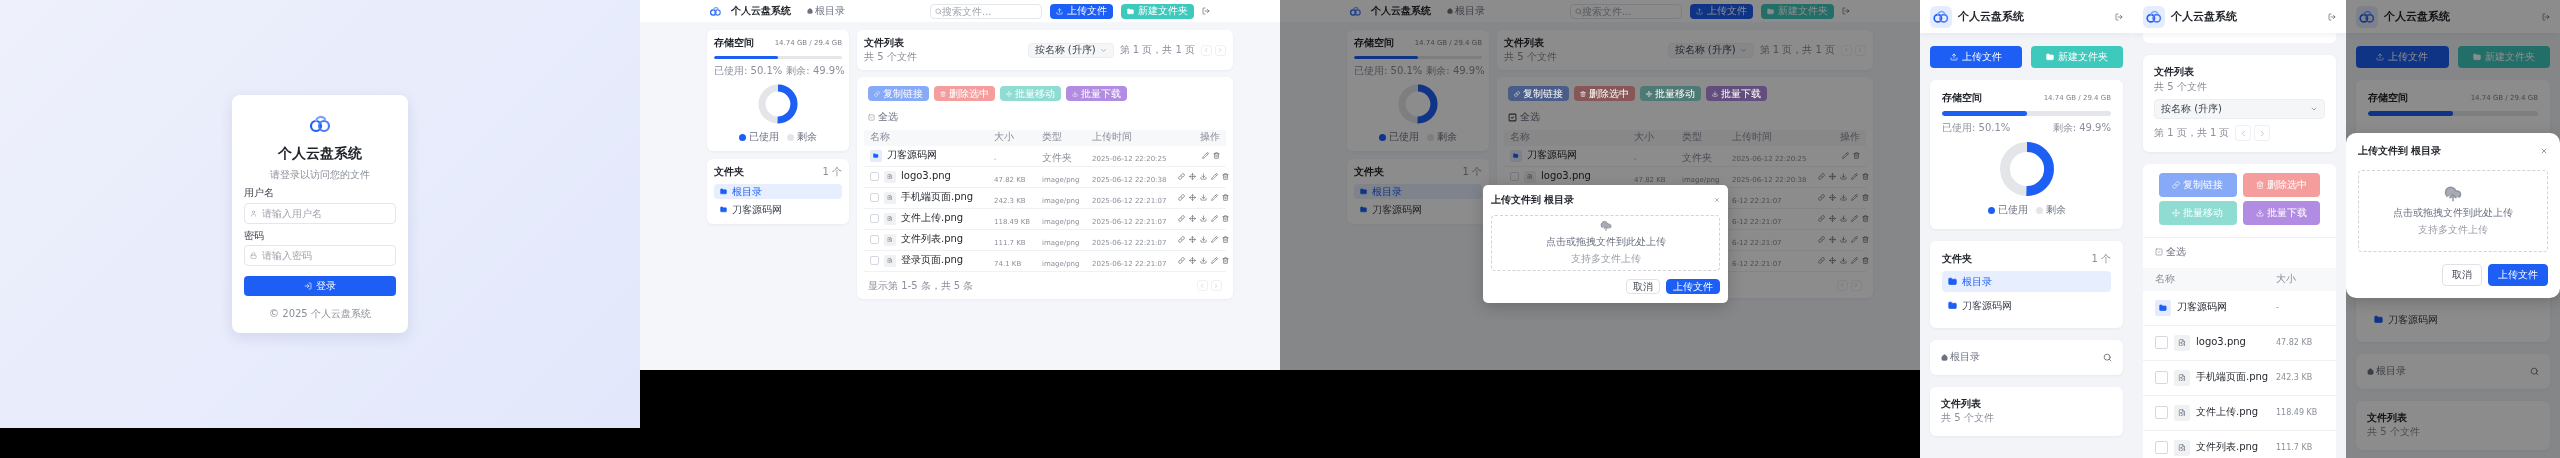 This screenshot has width=2560, height=458. What do you see at coordinates (320, 213) in the screenshot?
I see `username-field: 请输入用户名` at bounding box center [320, 213].